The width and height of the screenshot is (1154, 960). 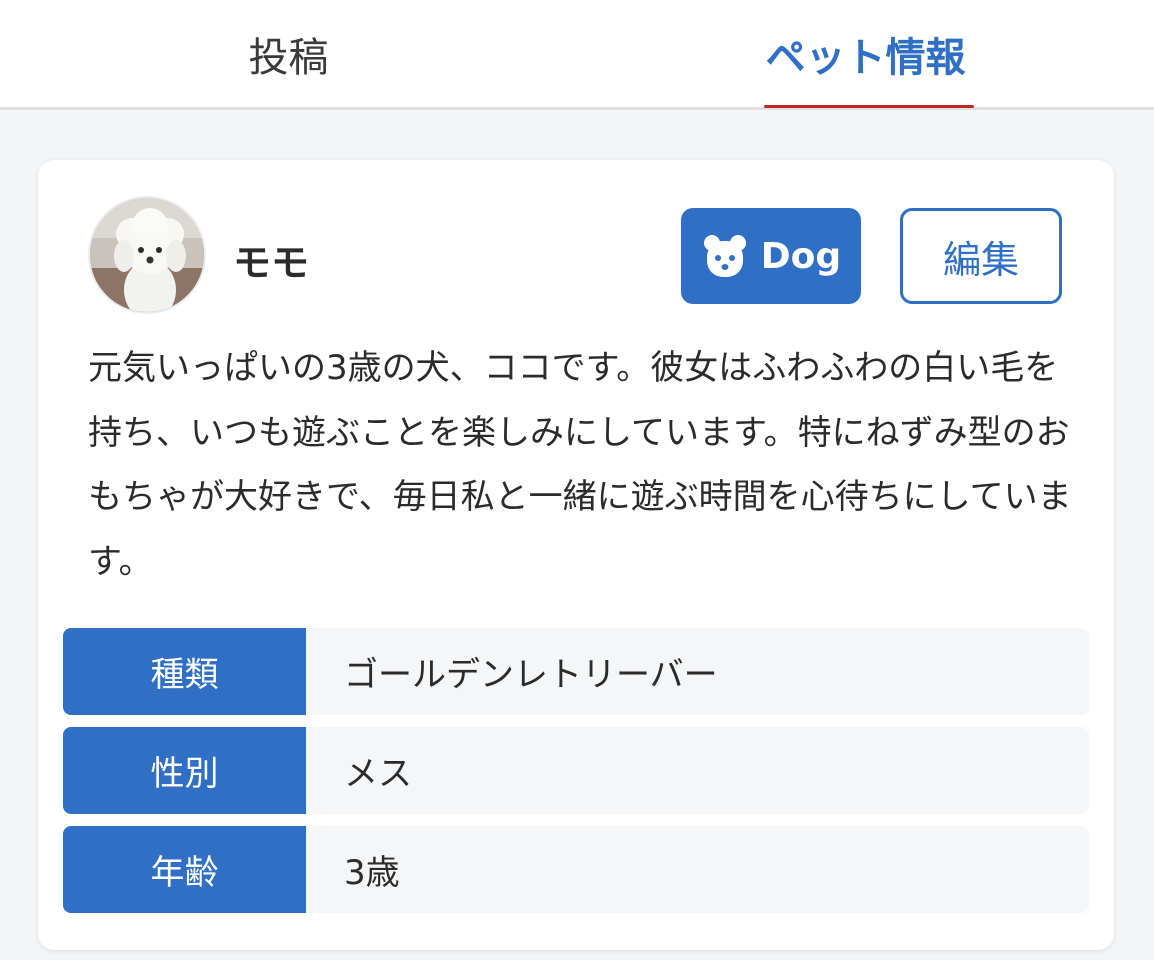 I want to click on info-row-age: 年齢 3歳, so click(x=576, y=869).